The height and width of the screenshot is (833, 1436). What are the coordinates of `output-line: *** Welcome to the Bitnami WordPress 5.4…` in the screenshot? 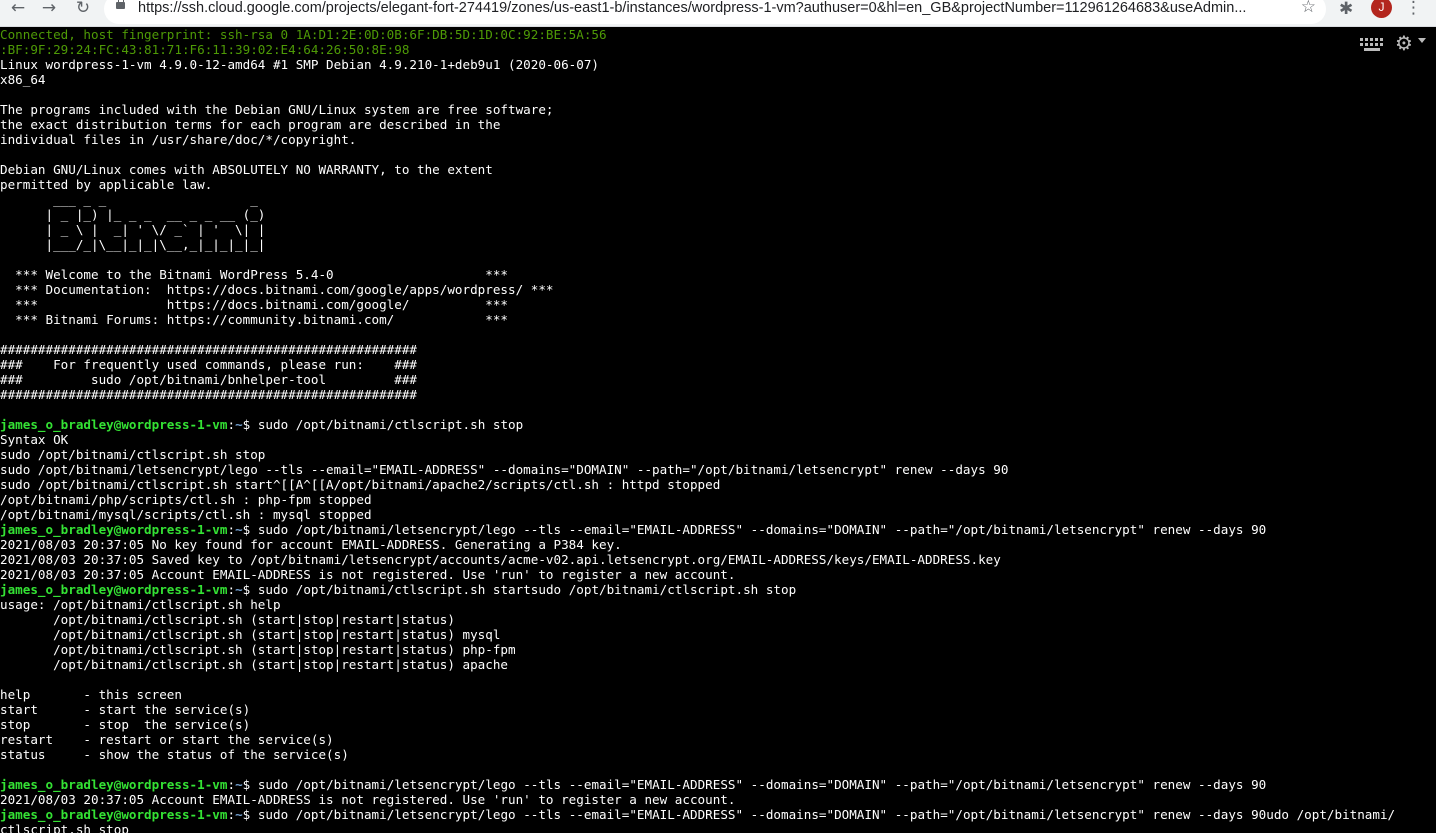 It's located at (254, 274).